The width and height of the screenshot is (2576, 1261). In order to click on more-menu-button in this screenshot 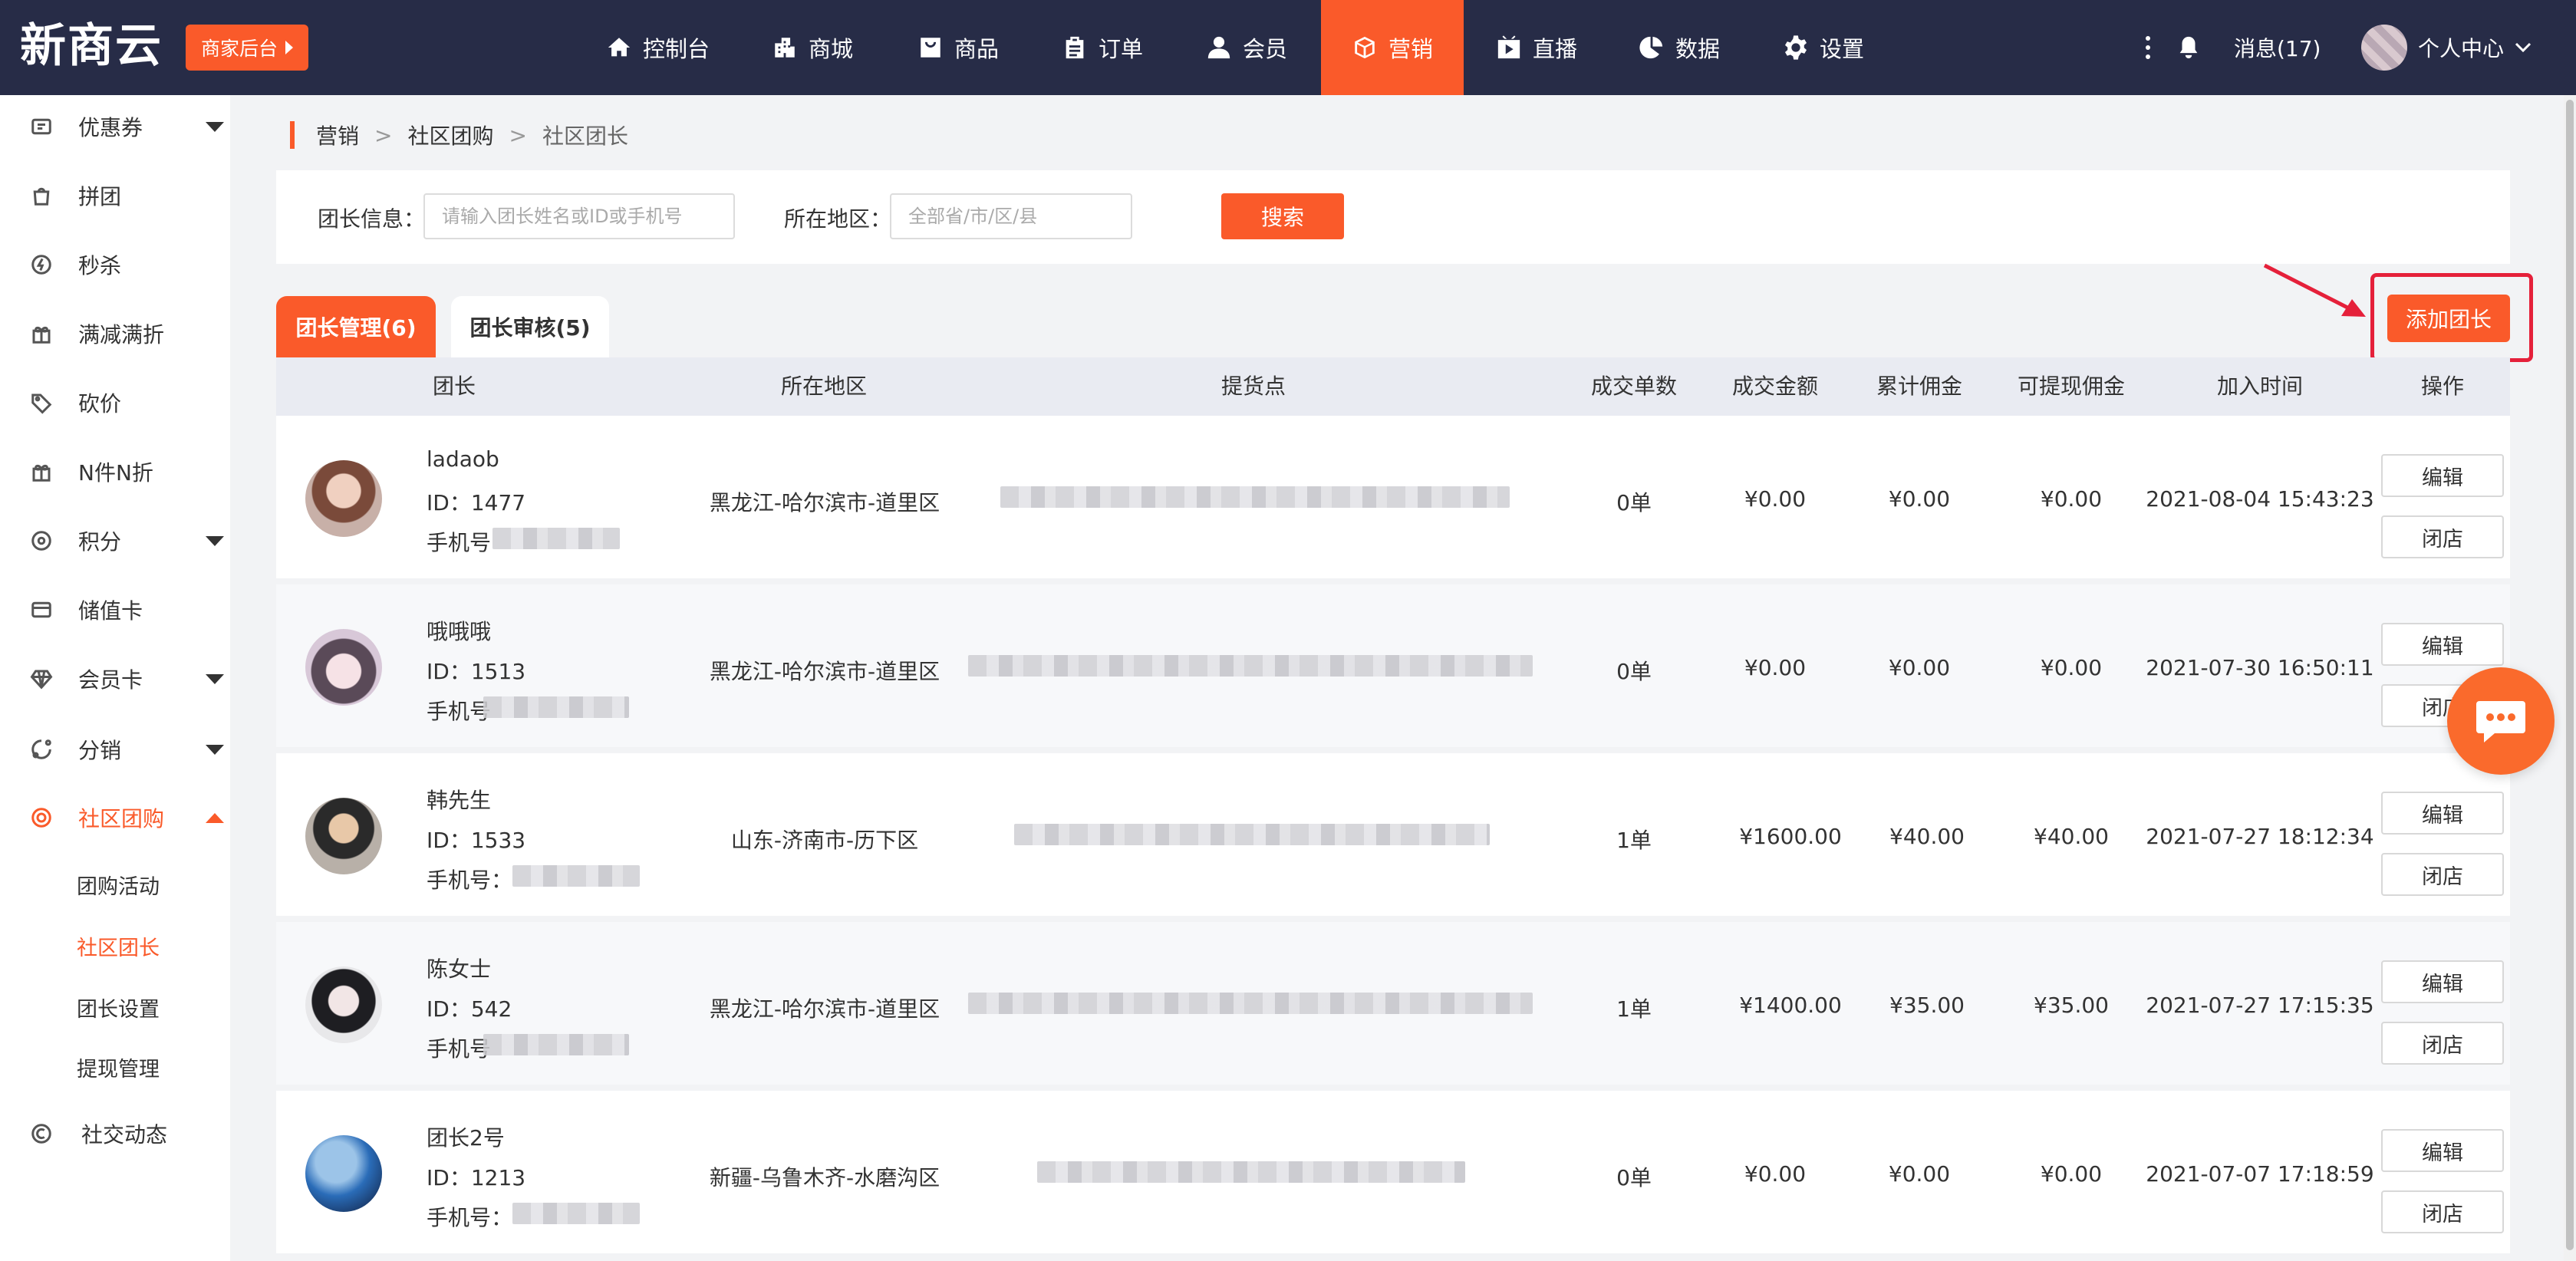, I will do `click(2148, 47)`.